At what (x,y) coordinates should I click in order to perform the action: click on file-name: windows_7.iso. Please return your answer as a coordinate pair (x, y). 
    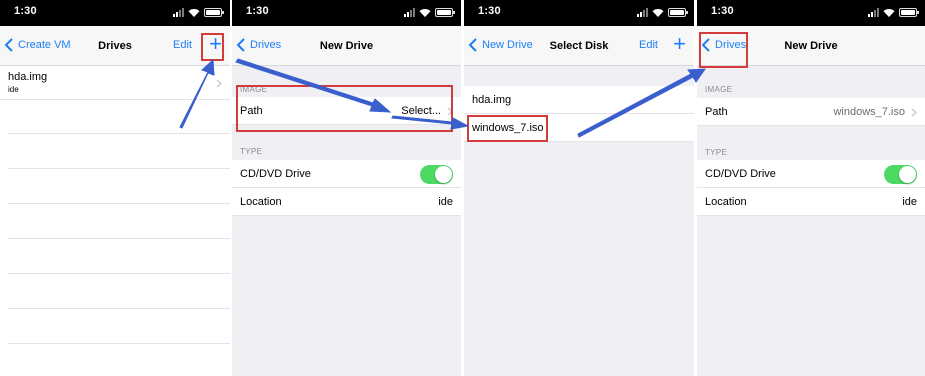
    Looking at the image, I should click on (508, 128).